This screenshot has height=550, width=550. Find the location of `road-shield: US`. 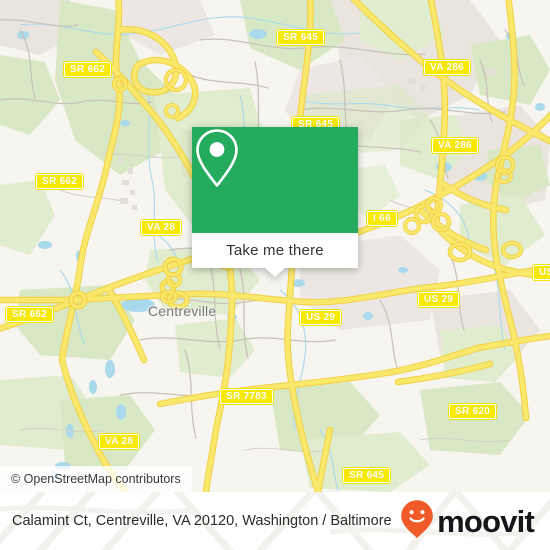

road-shield: US is located at coordinates (541, 272).